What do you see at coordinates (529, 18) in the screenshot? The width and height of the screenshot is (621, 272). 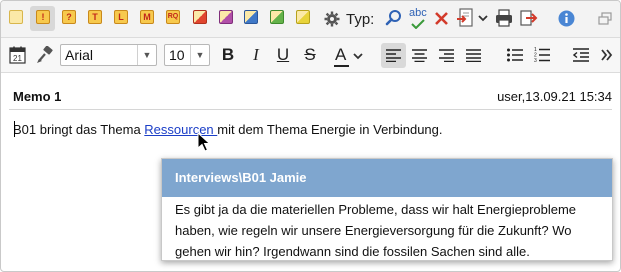 I see `export-icon` at bounding box center [529, 18].